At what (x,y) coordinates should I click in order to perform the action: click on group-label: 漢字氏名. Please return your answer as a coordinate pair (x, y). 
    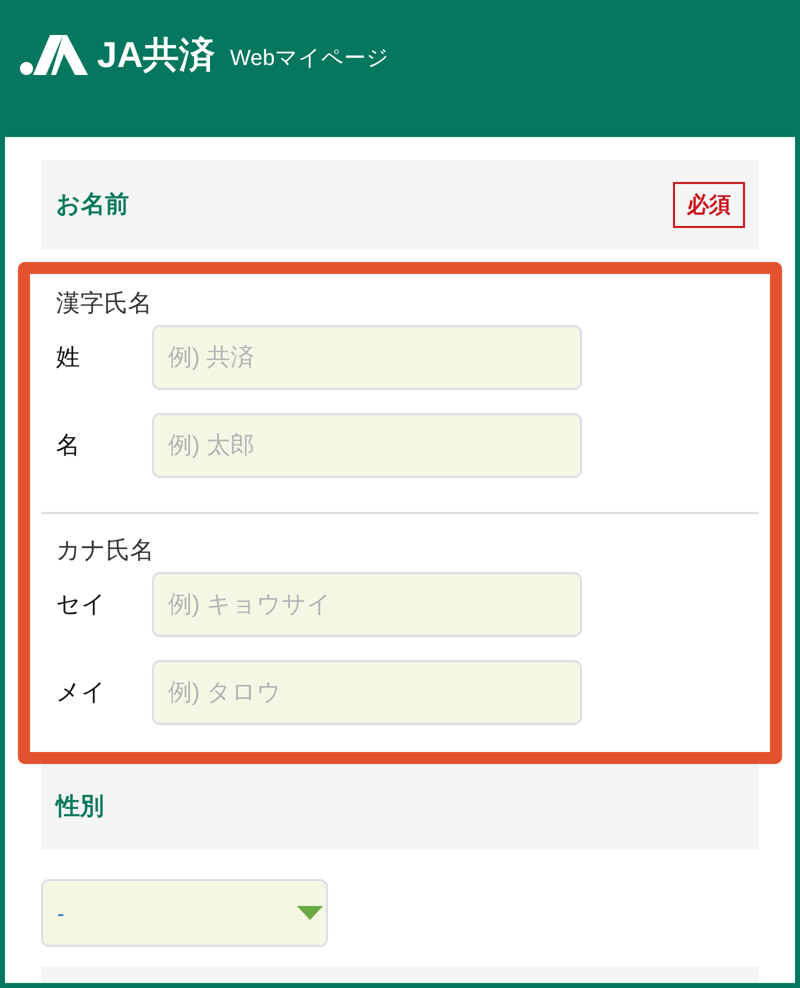
    Looking at the image, I should click on (104, 304).